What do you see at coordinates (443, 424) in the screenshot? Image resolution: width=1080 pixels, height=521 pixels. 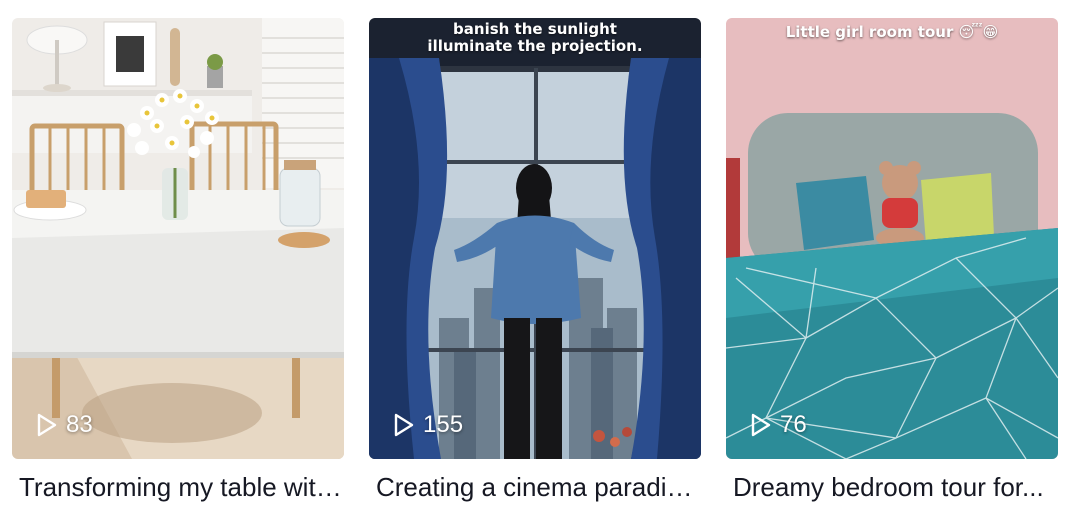 I see `view-count-value: 155` at bounding box center [443, 424].